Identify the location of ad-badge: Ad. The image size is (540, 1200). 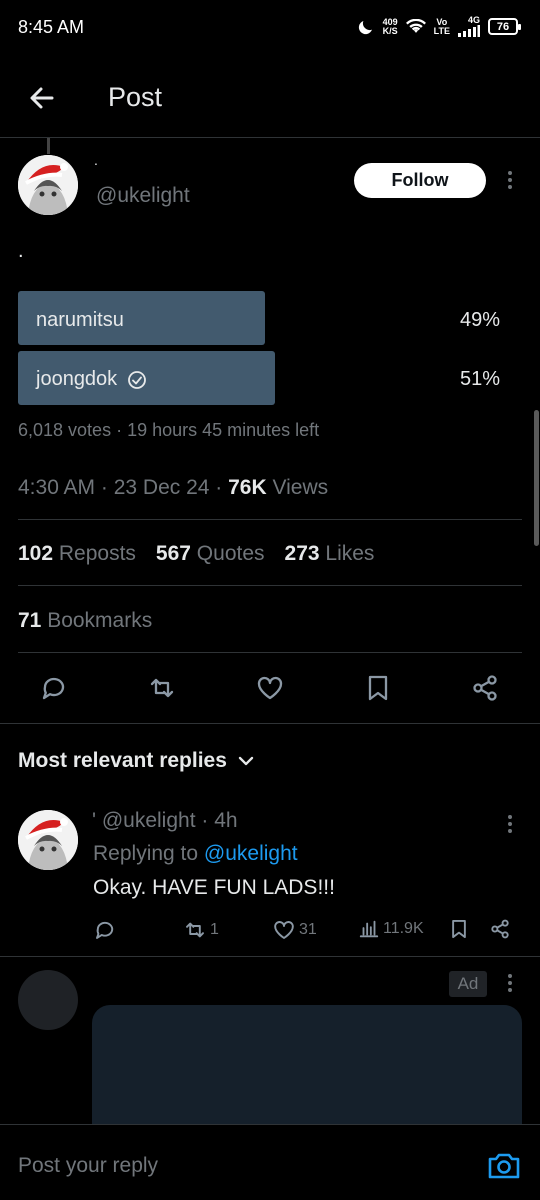
(468, 984).